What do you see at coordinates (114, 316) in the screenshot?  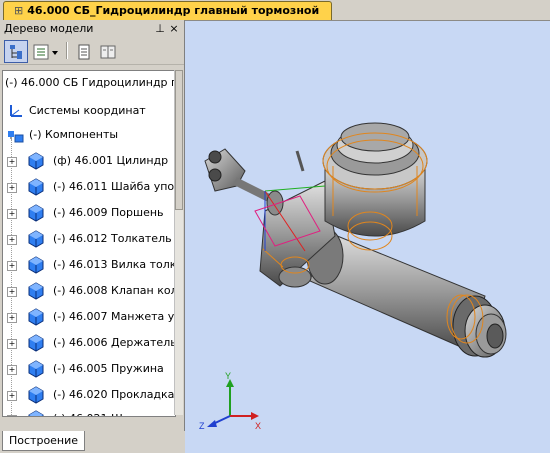 I see `tree-item-label: (-) 46.007 Манжета уг` at bounding box center [114, 316].